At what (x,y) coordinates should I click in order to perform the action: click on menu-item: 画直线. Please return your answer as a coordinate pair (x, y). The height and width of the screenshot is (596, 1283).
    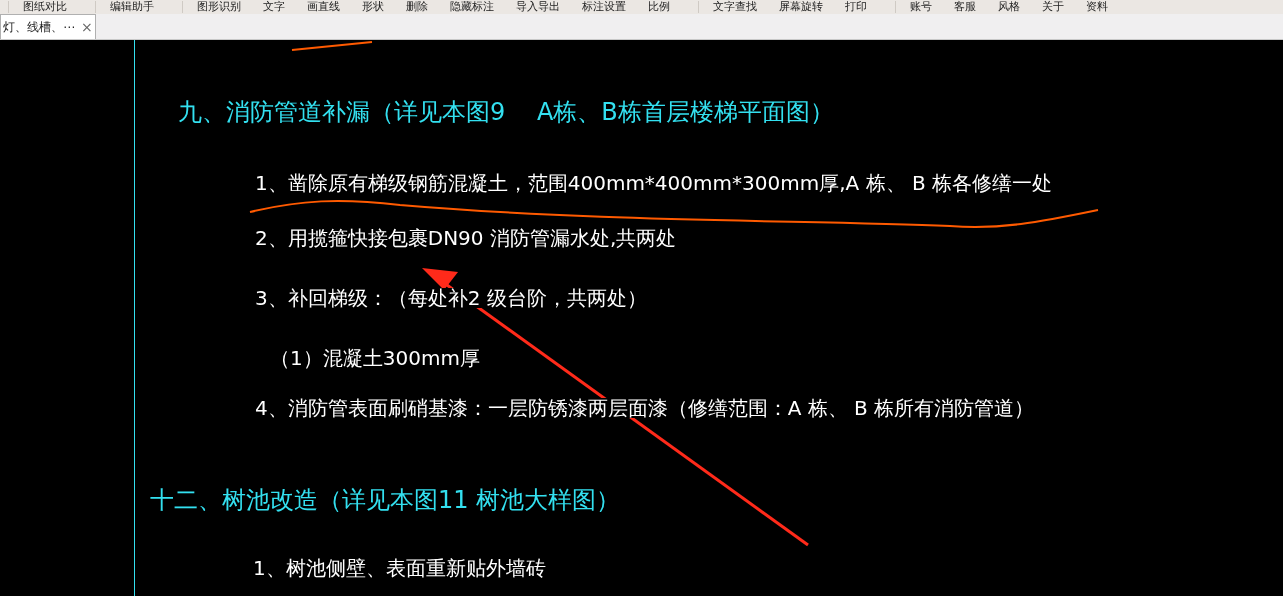
    Looking at the image, I should click on (323, 7).